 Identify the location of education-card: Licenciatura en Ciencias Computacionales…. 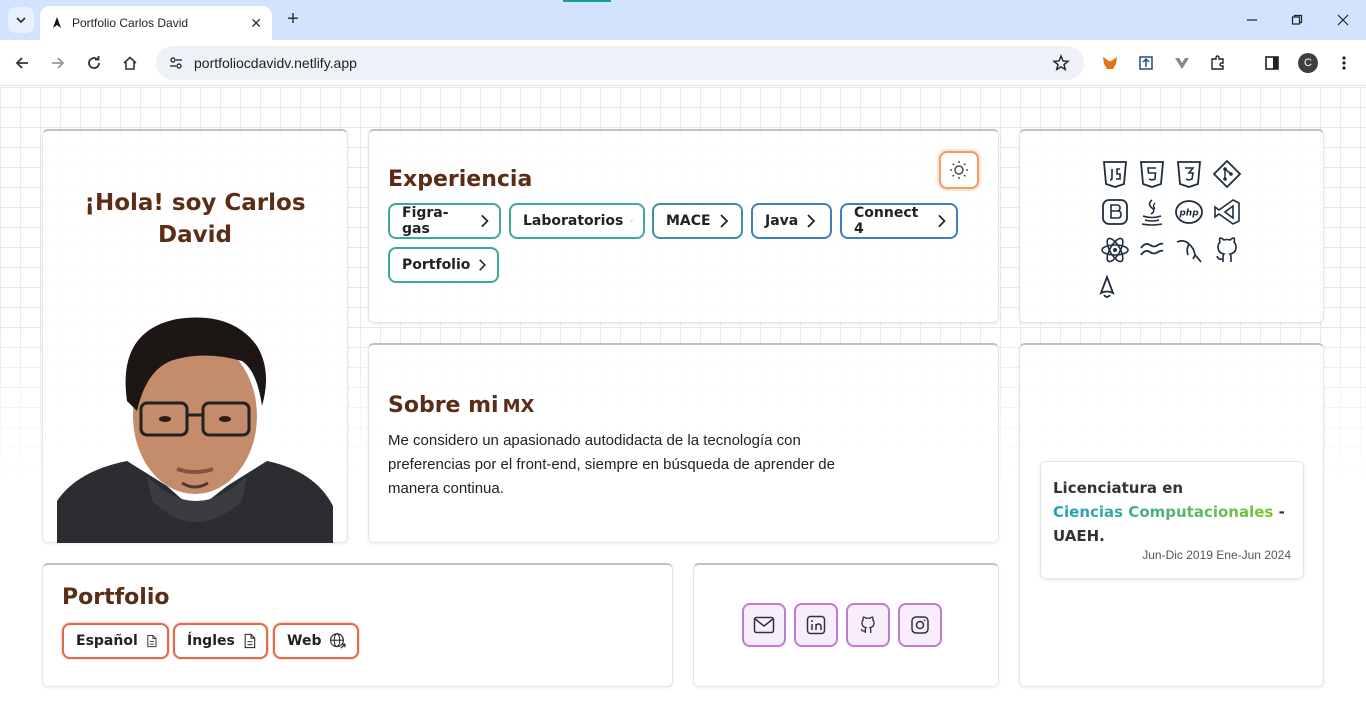
(1171, 515).